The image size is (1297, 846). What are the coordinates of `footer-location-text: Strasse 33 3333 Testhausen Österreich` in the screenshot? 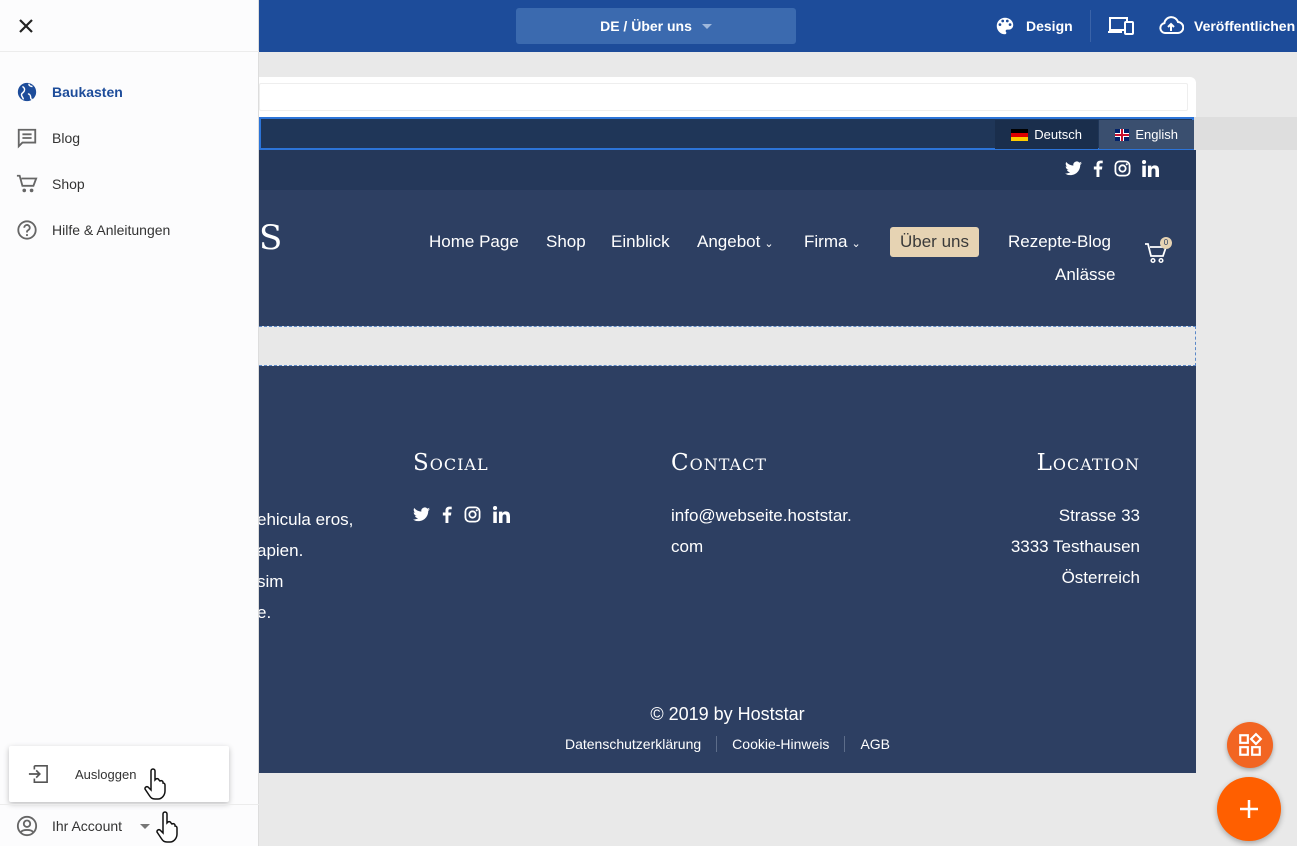 It's located at (1075, 546).